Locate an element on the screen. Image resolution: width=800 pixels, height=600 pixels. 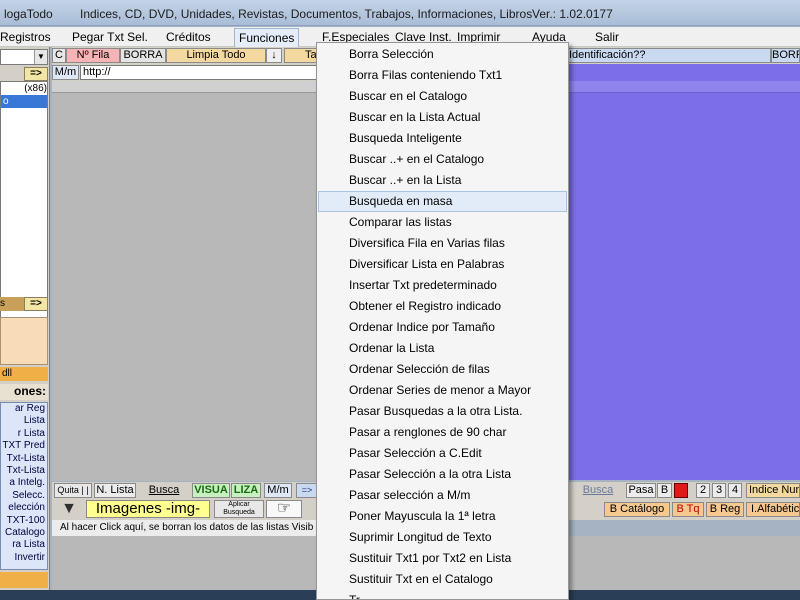
list-item: TXT Pred is located at coordinates (24, 446).